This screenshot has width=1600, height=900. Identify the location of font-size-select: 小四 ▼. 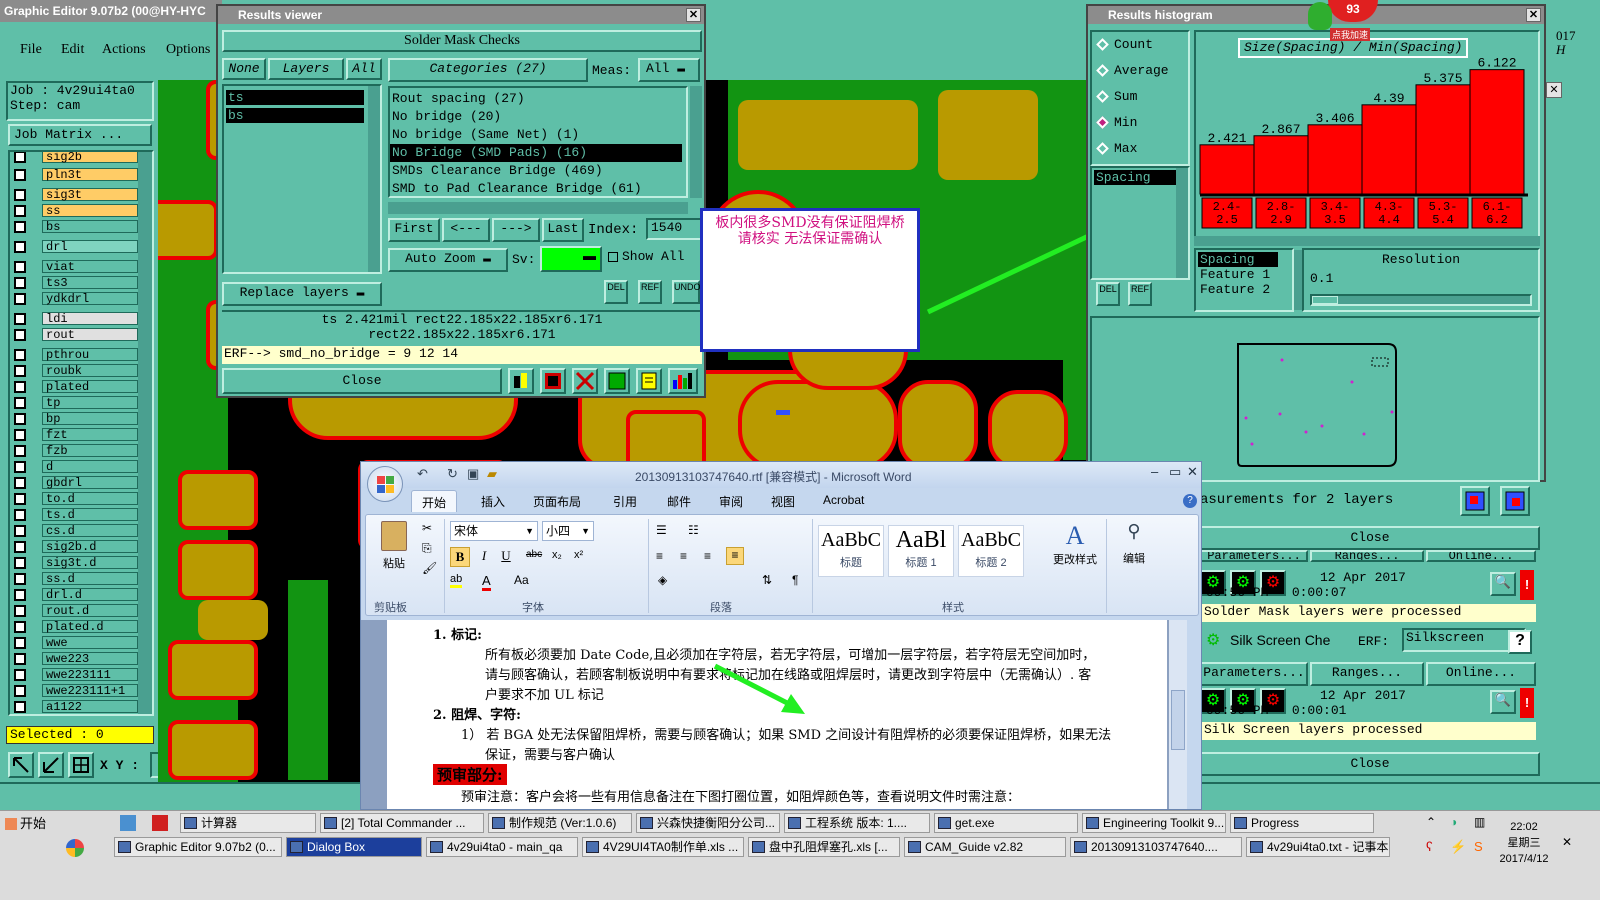
(568, 531).